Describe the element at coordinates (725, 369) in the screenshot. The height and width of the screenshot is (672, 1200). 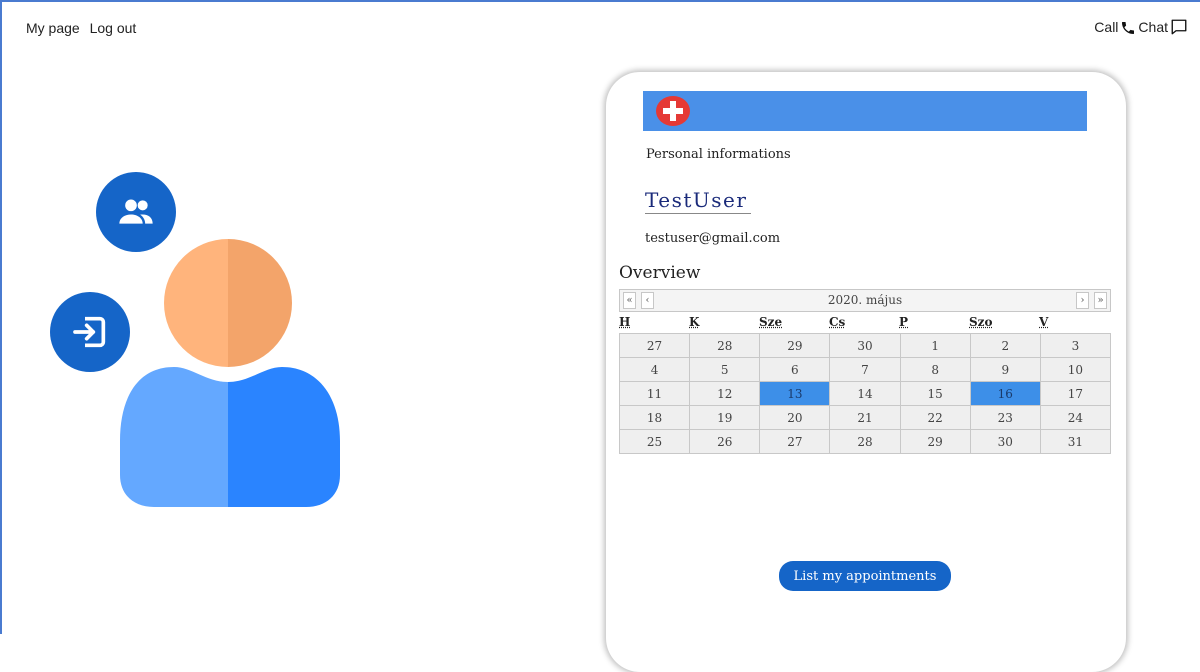
I see `calendar-day: 5` at that location.